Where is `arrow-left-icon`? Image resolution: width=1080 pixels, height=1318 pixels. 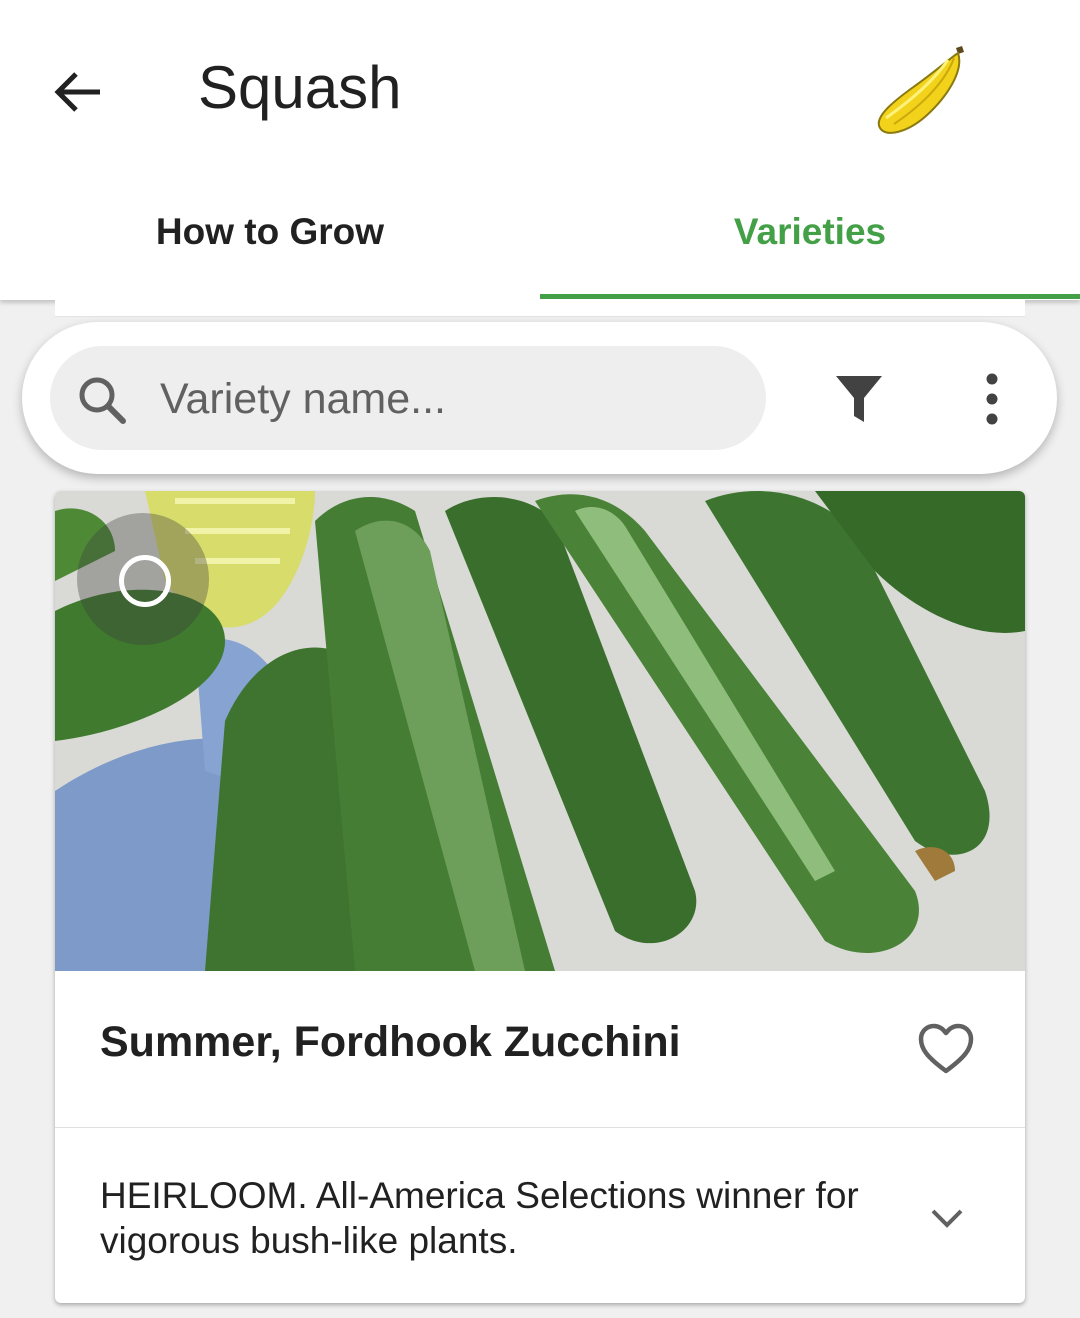
arrow-left-icon is located at coordinates (77, 92).